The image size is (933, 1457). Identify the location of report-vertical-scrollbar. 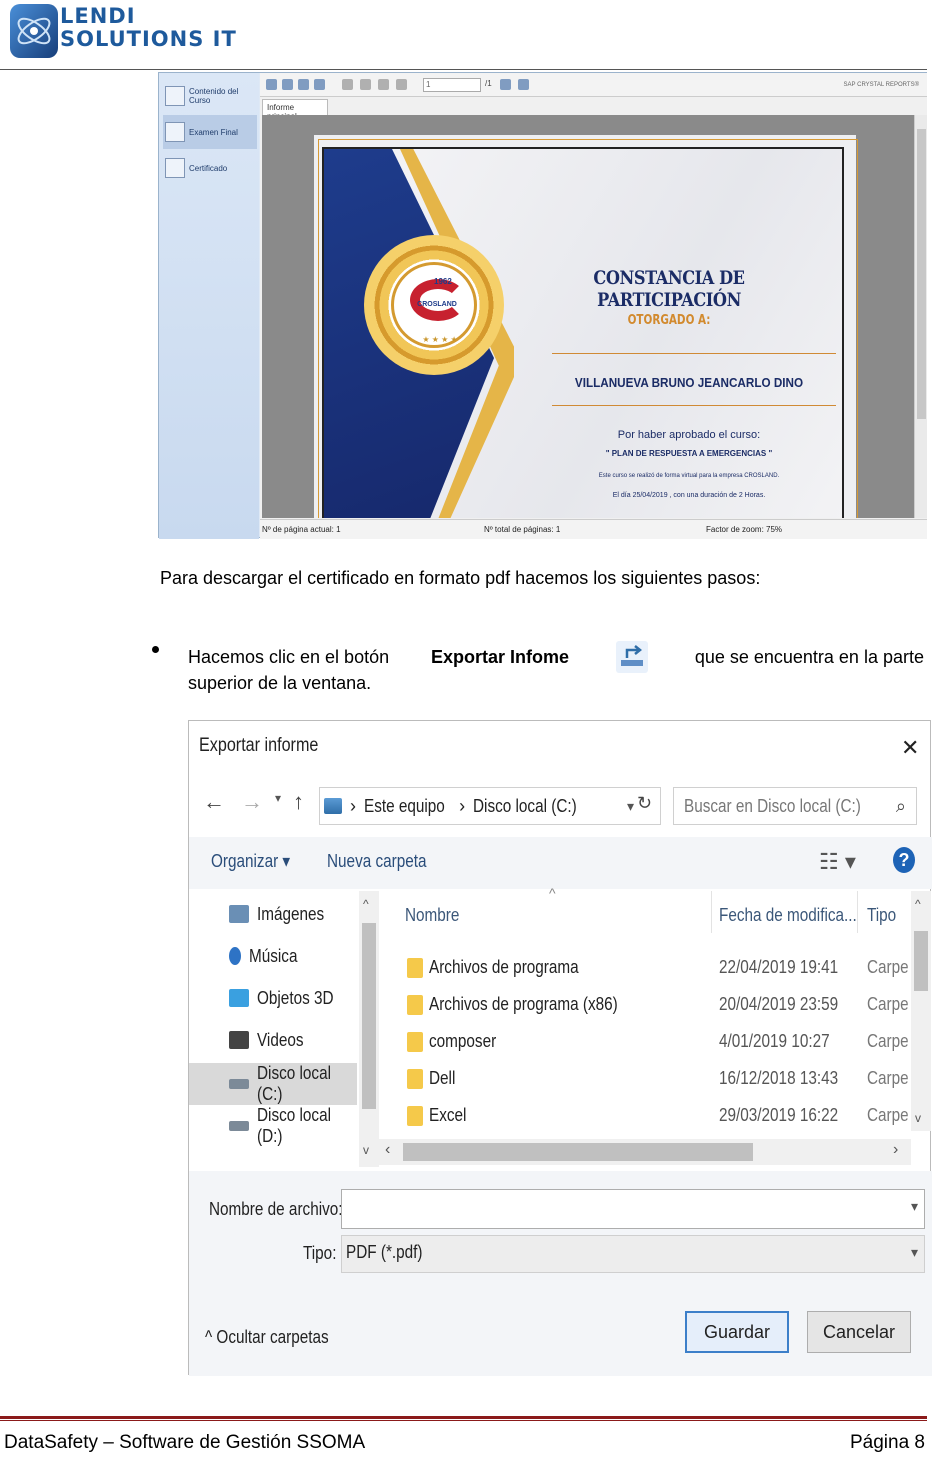
(920, 316).